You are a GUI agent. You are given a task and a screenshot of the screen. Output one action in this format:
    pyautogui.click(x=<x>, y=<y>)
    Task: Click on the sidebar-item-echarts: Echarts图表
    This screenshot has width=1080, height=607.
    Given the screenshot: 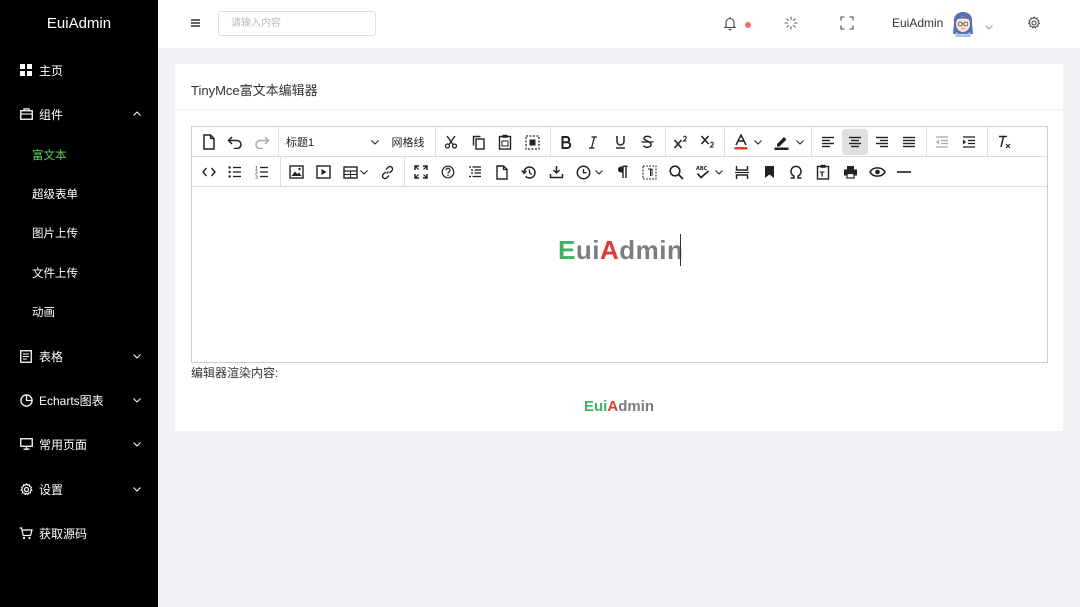 What is the action you would take?
    pyautogui.click(x=79, y=400)
    